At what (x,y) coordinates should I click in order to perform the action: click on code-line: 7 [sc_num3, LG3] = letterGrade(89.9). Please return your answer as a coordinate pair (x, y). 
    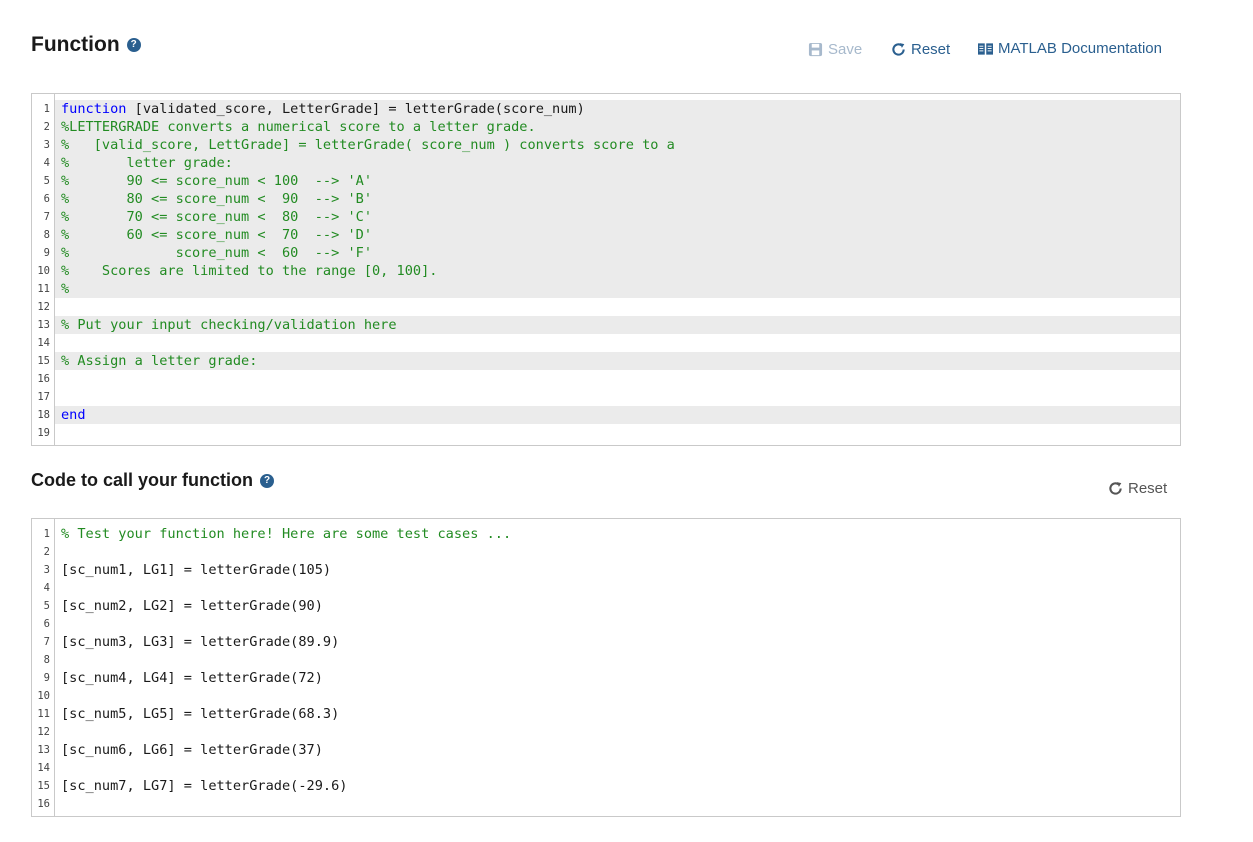
    Looking at the image, I should click on (606, 642).